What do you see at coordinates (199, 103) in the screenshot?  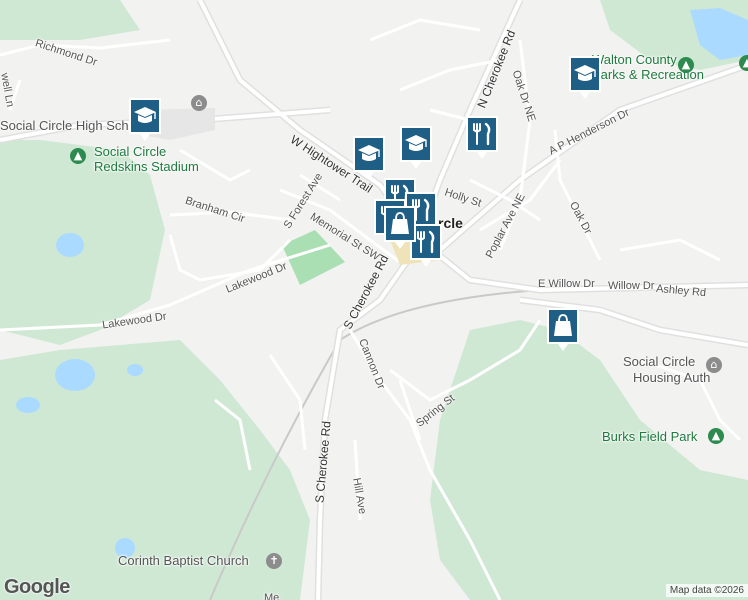 I see `school-poi-icon: ⌂` at bounding box center [199, 103].